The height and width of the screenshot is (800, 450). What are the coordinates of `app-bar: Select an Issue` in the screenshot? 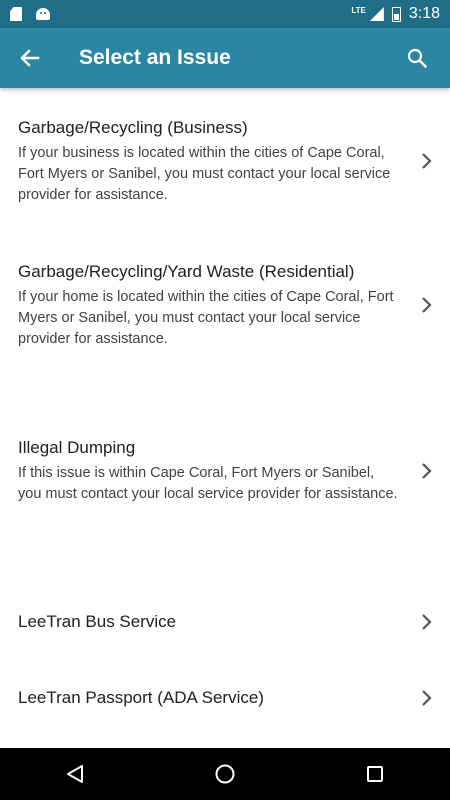 It's located at (225, 58).